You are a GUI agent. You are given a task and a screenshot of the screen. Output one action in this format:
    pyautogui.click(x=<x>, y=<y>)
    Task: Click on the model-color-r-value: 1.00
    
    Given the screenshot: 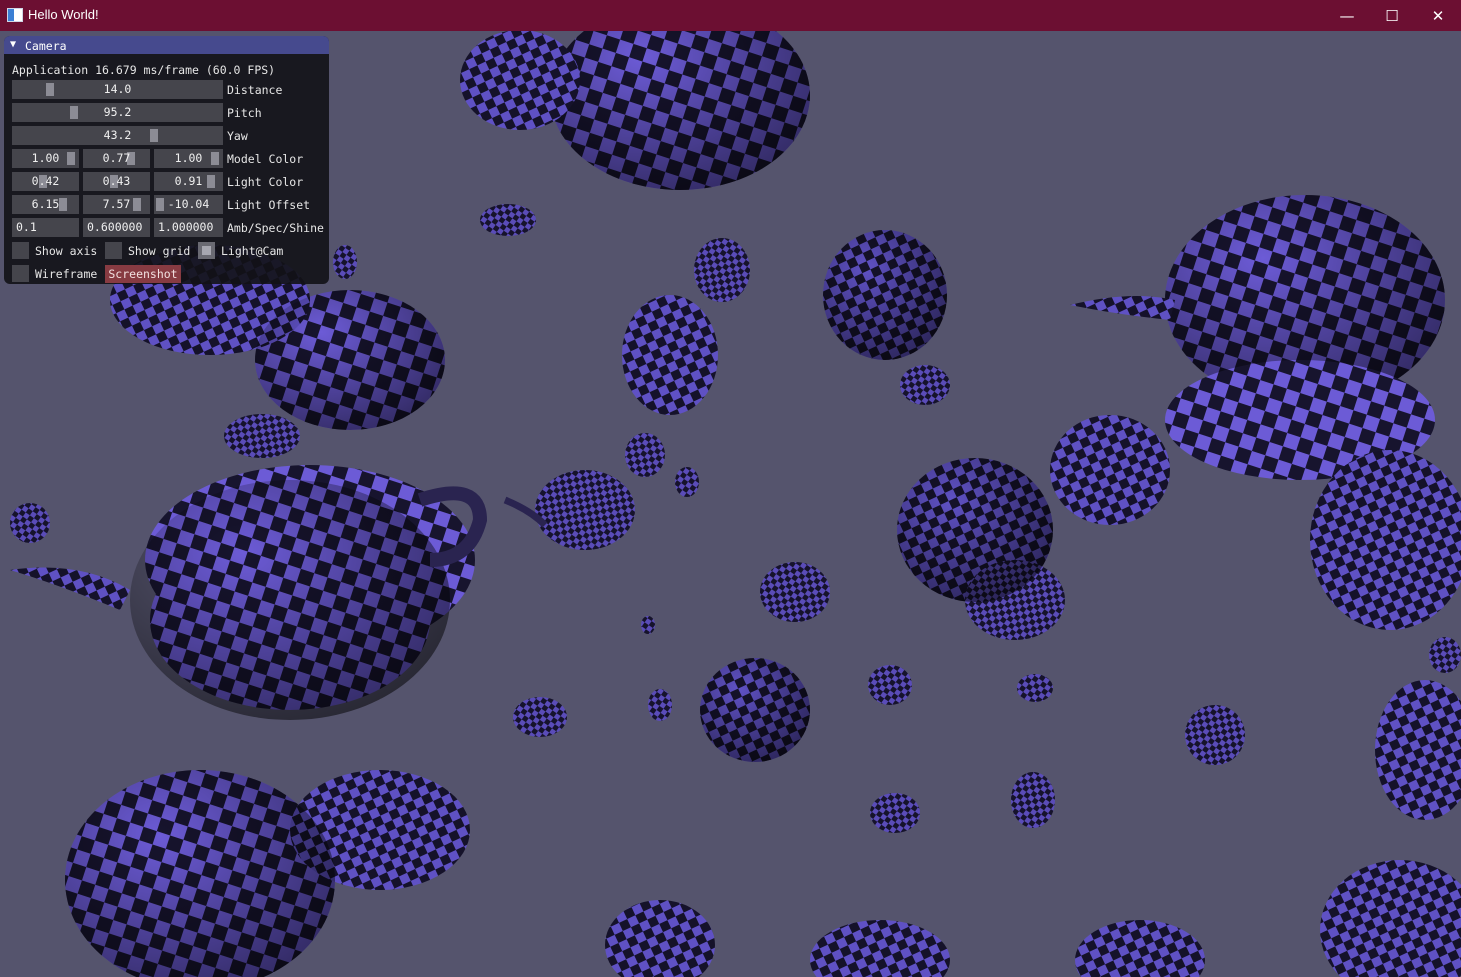 What is the action you would take?
    pyautogui.click(x=45, y=158)
    